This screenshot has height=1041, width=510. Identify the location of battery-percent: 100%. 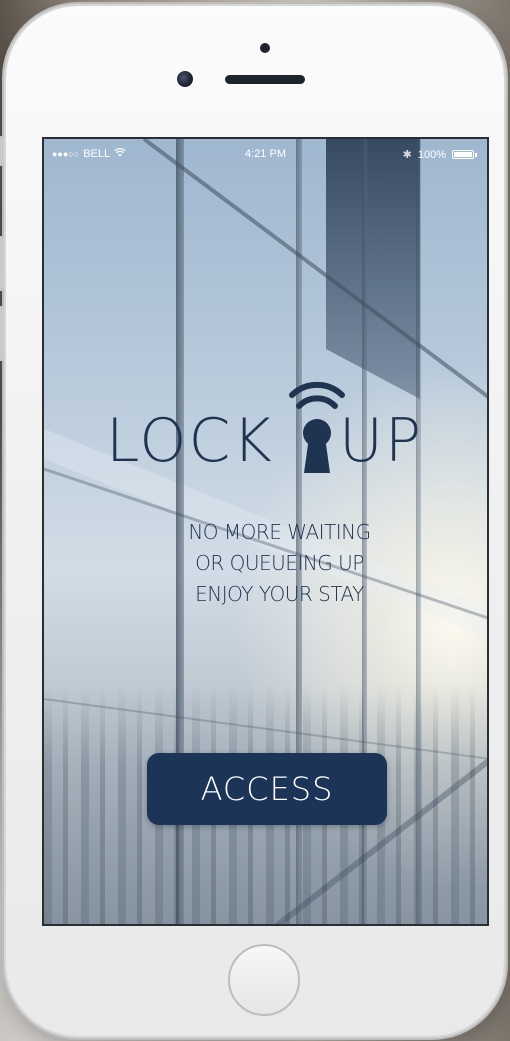
(431, 154).